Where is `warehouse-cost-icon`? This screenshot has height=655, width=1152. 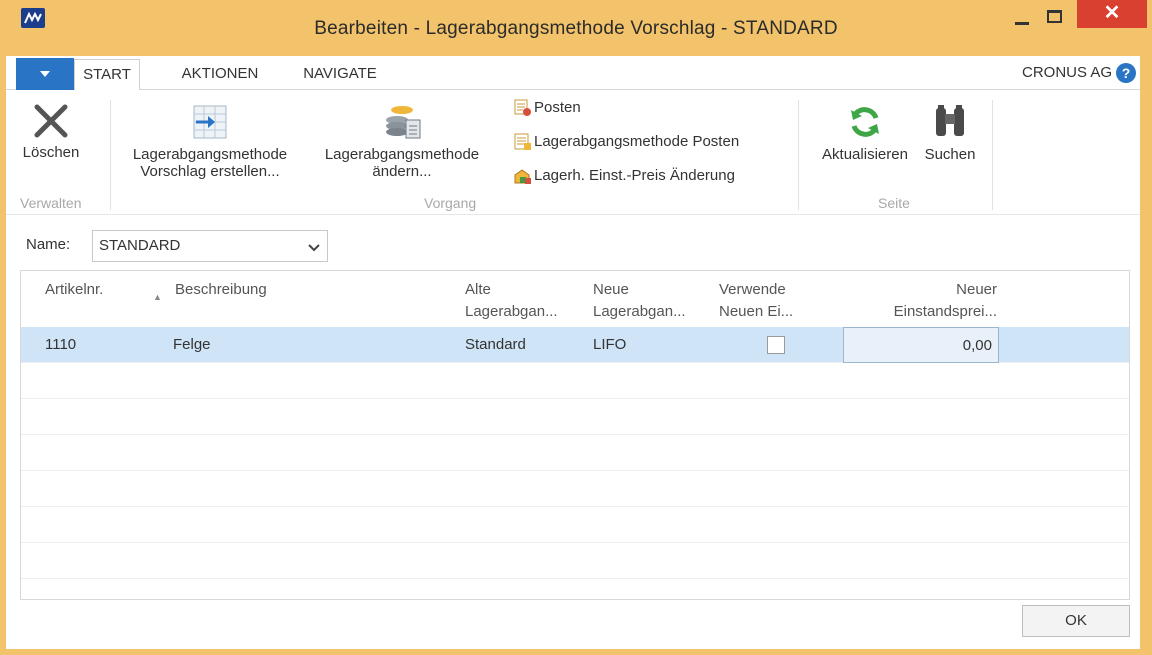
warehouse-cost-icon is located at coordinates (522, 176).